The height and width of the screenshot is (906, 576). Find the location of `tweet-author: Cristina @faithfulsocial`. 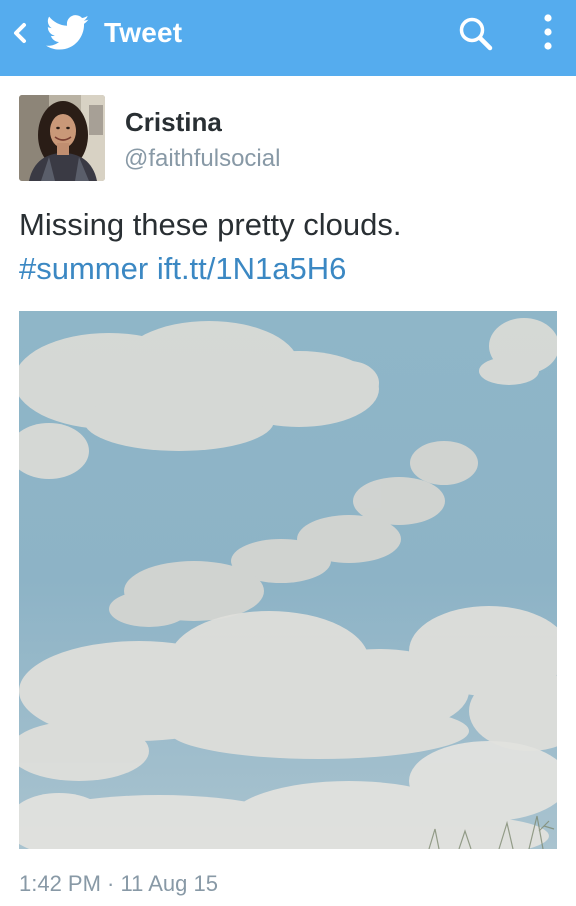

tweet-author: Cristina @faithfulsocial is located at coordinates (289, 140).